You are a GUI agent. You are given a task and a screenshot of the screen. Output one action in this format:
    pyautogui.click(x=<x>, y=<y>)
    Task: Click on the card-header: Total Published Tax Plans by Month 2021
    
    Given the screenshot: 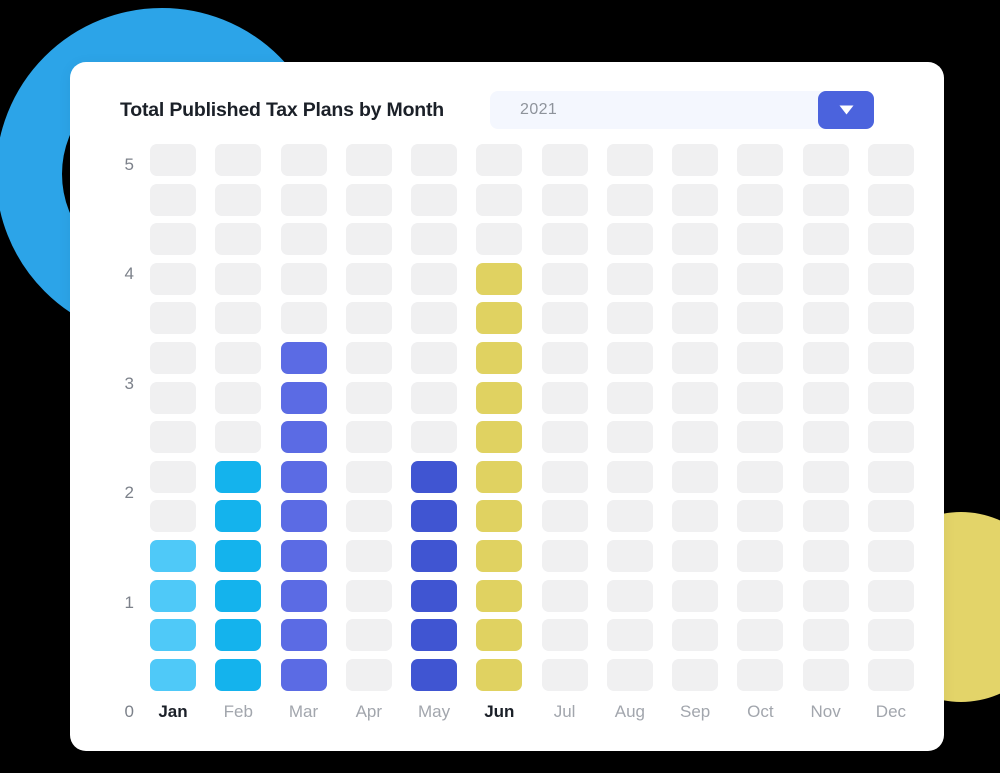 What is the action you would take?
    pyautogui.click(x=507, y=110)
    